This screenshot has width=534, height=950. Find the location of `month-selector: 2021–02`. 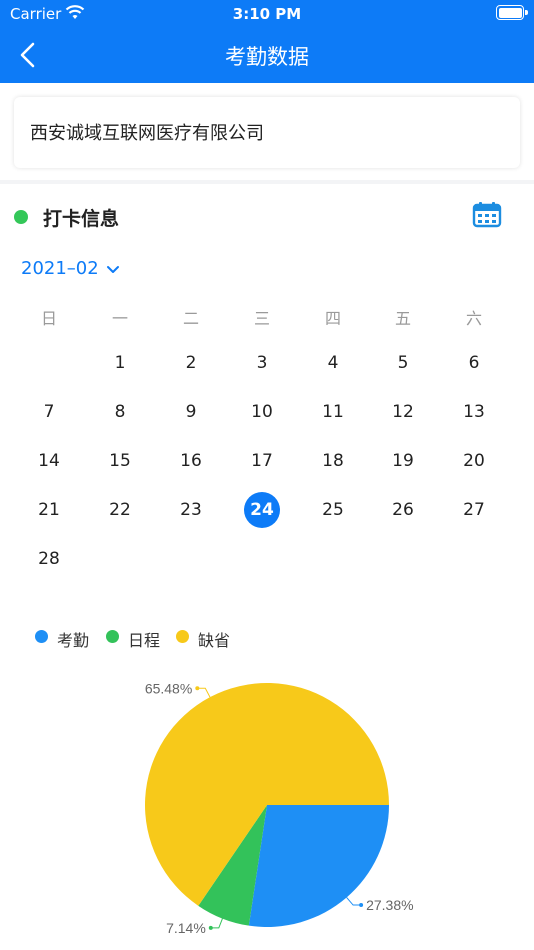

month-selector: 2021–02 is located at coordinates (60, 268).